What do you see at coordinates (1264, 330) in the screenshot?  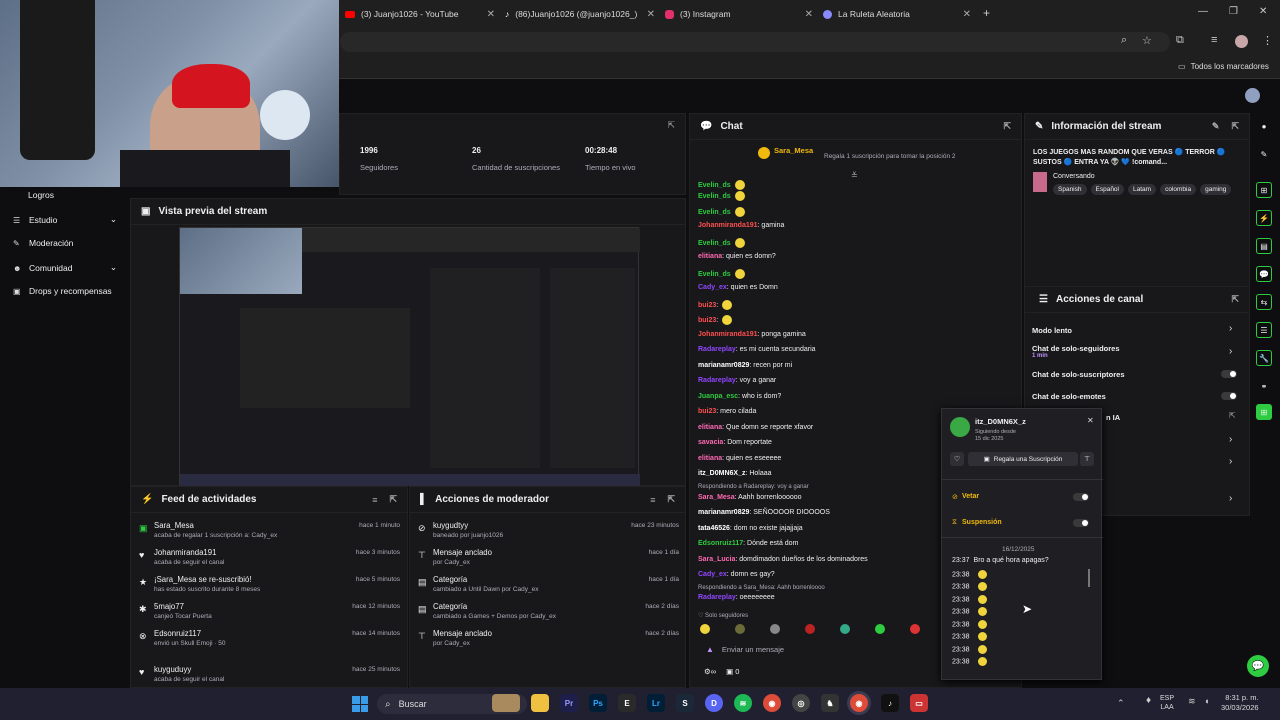 I see `rail-list-icon: ☰` at bounding box center [1264, 330].